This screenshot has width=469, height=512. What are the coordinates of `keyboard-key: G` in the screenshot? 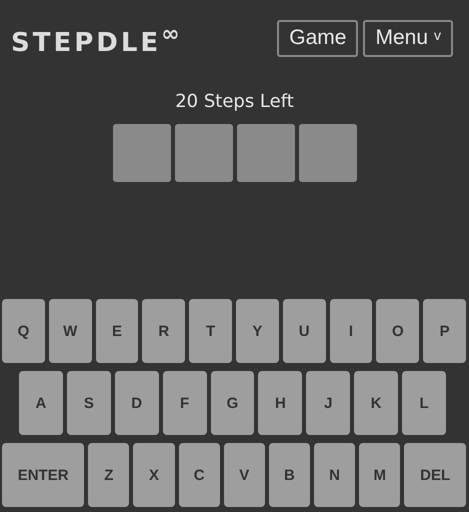 It's located at (232, 403).